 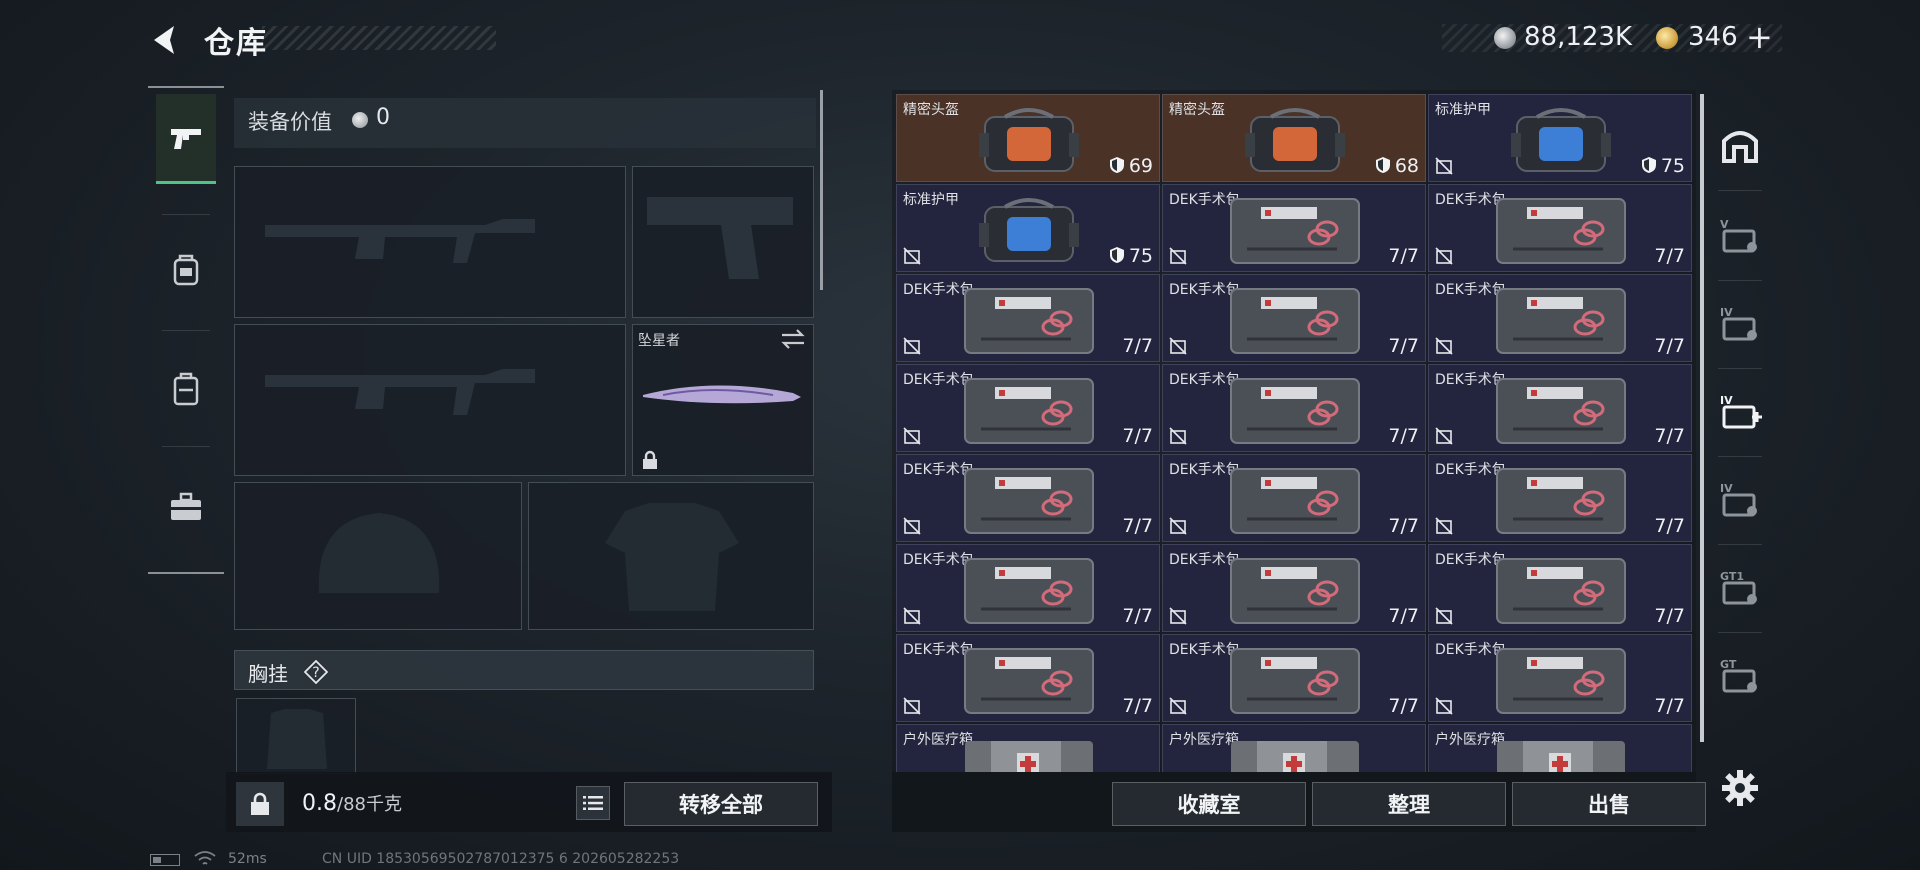 I want to click on nav-item-backpack, so click(x=186, y=389).